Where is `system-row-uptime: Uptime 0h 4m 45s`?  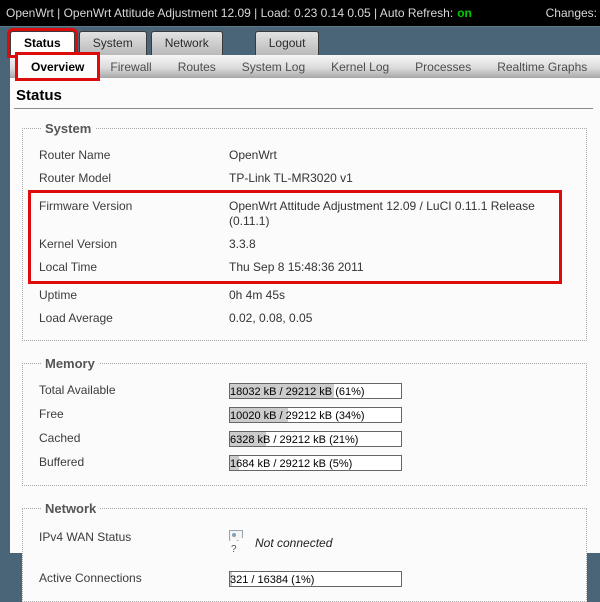 system-row-uptime: Uptime 0h 4m 45s is located at coordinates (305, 295).